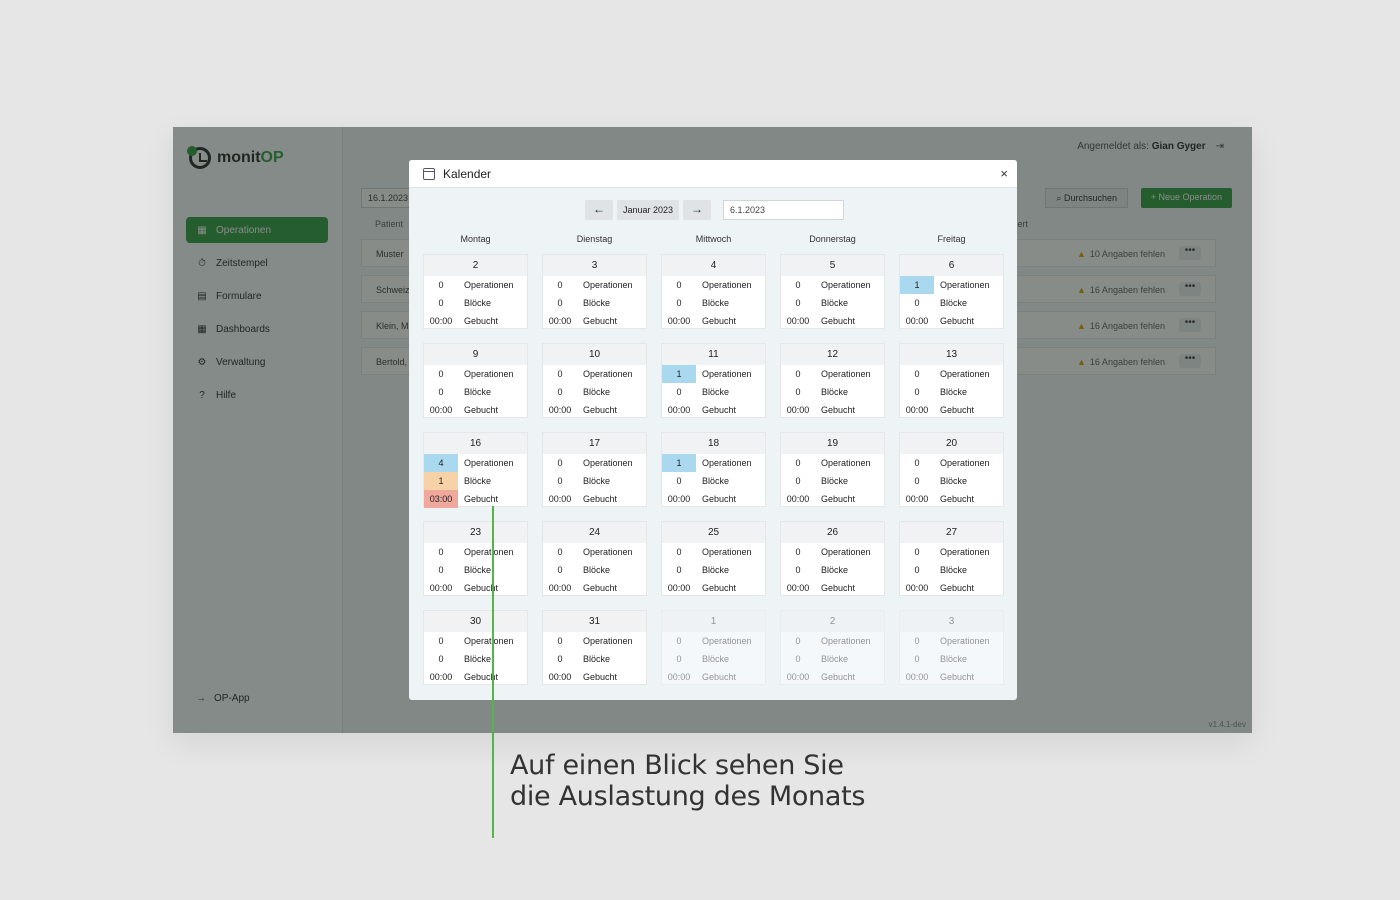  I want to click on calendar-day-cell: 20 0 Operationen 0 Blöcke 00:00 Gebucht, so click(951, 469).